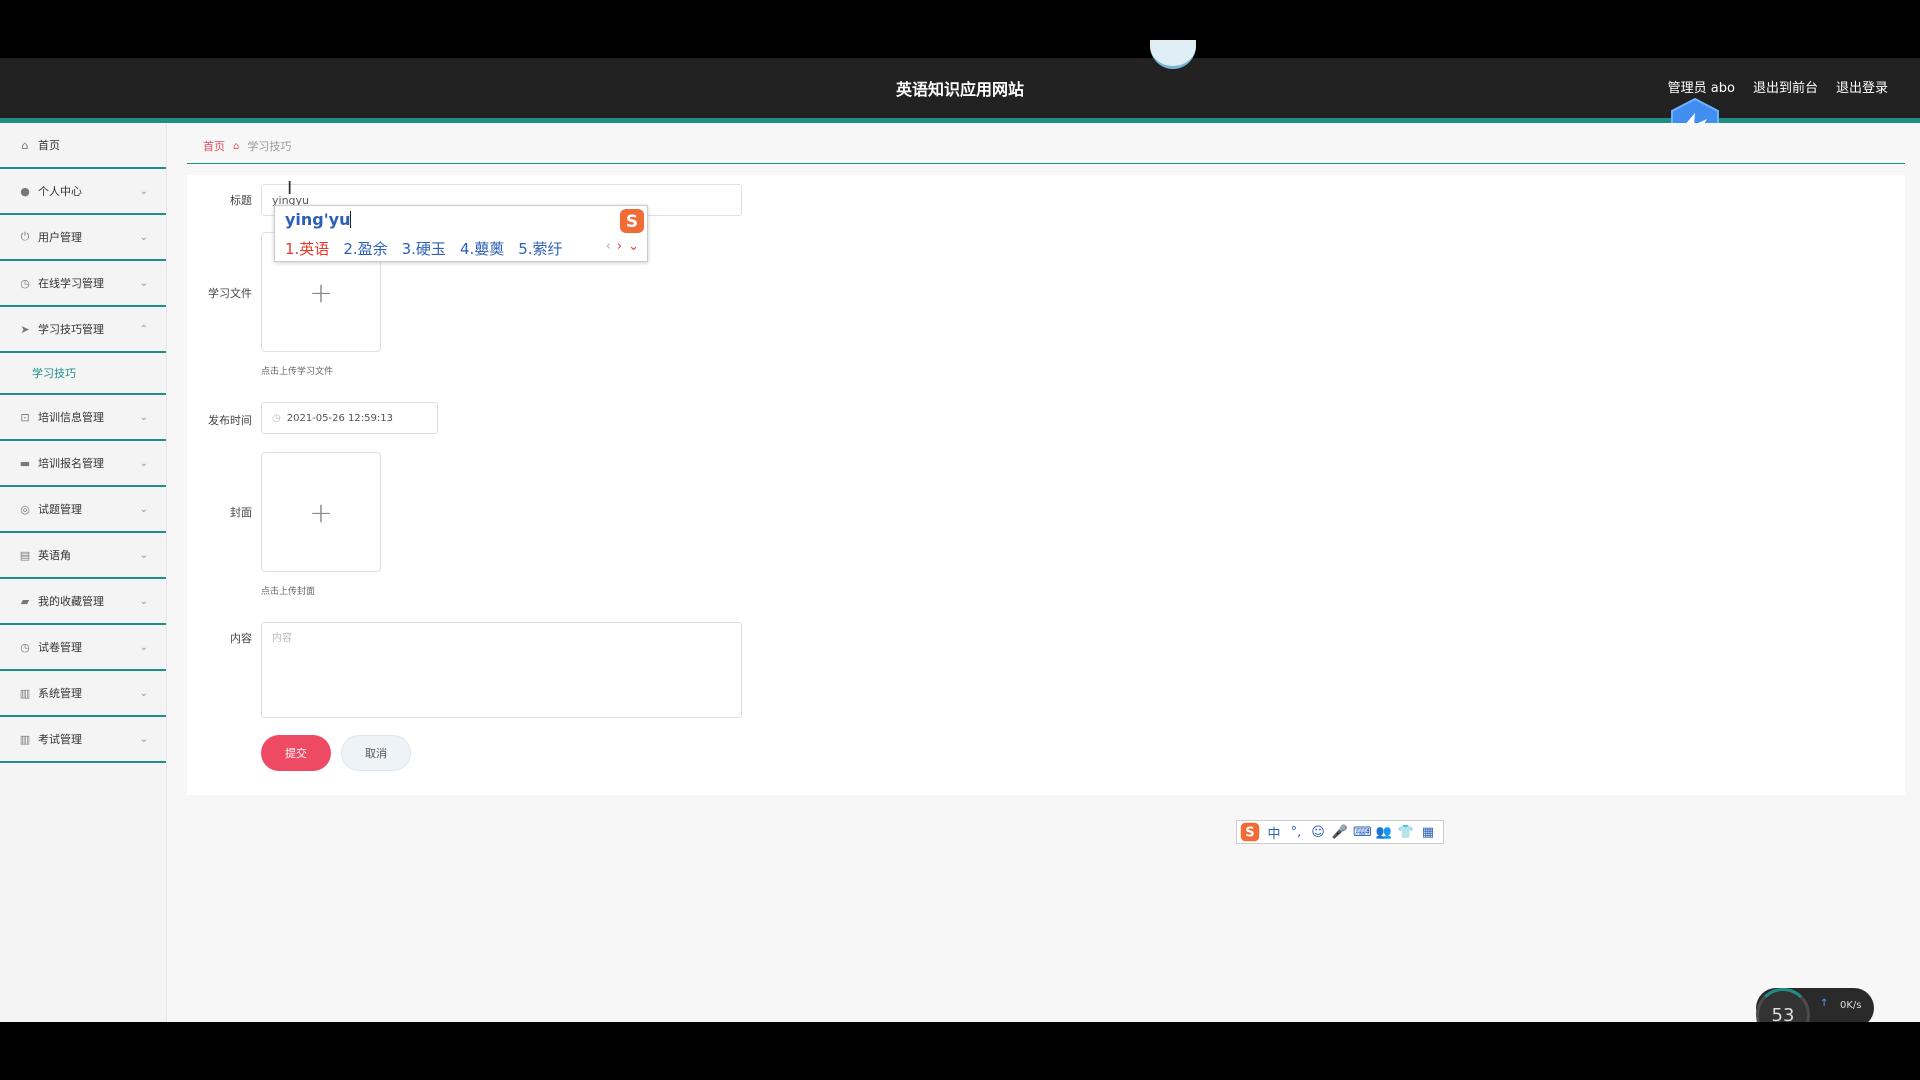 This screenshot has height=1080, width=1920. What do you see at coordinates (1824, 1003) in the screenshot?
I see `upload-arrow-icon: ↑` at bounding box center [1824, 1003].